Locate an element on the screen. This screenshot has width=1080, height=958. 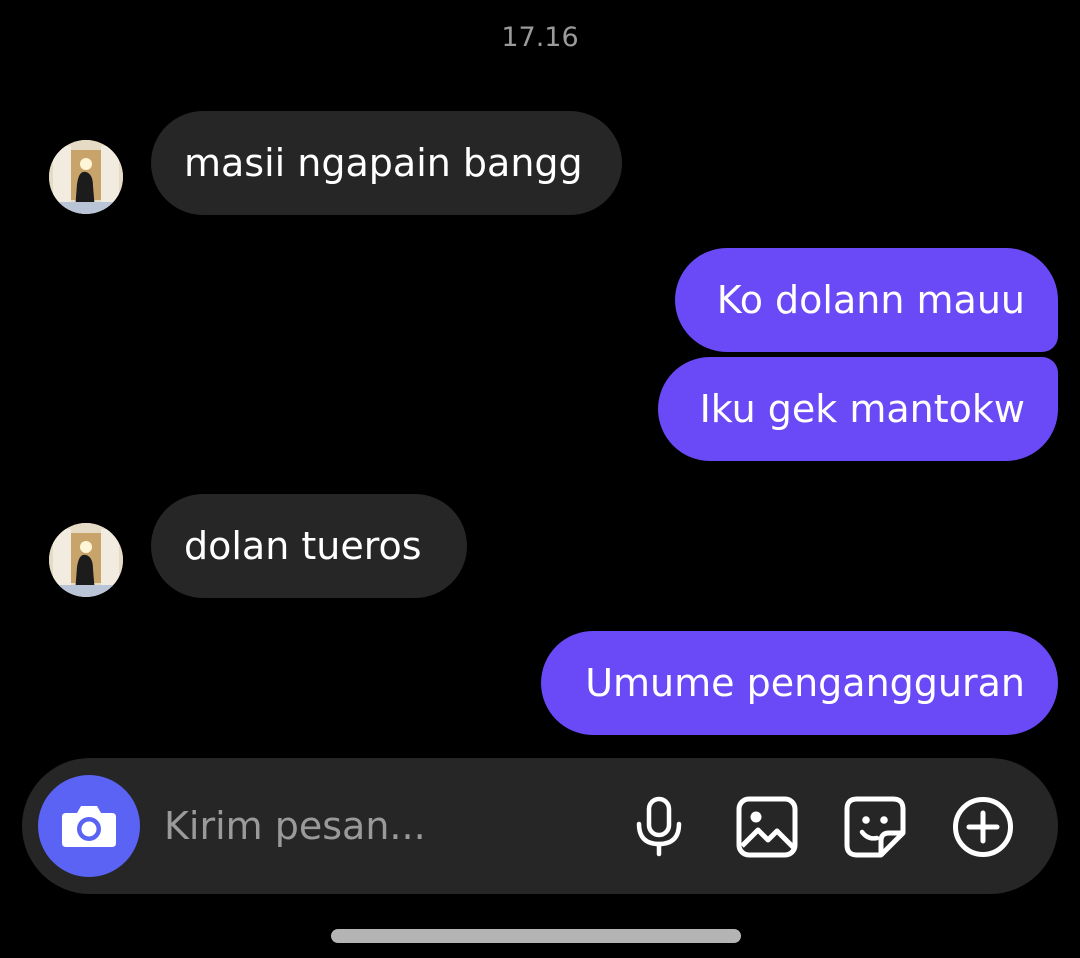
outgoing-message: Iku gek mantokw is located at coordinates (858, 409).